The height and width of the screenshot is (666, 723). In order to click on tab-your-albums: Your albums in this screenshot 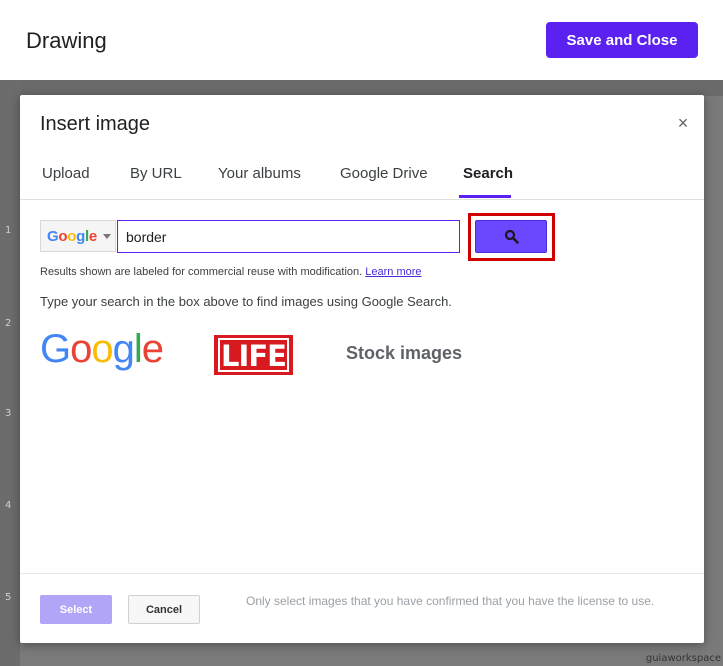, I will do `click(259, 173)`.